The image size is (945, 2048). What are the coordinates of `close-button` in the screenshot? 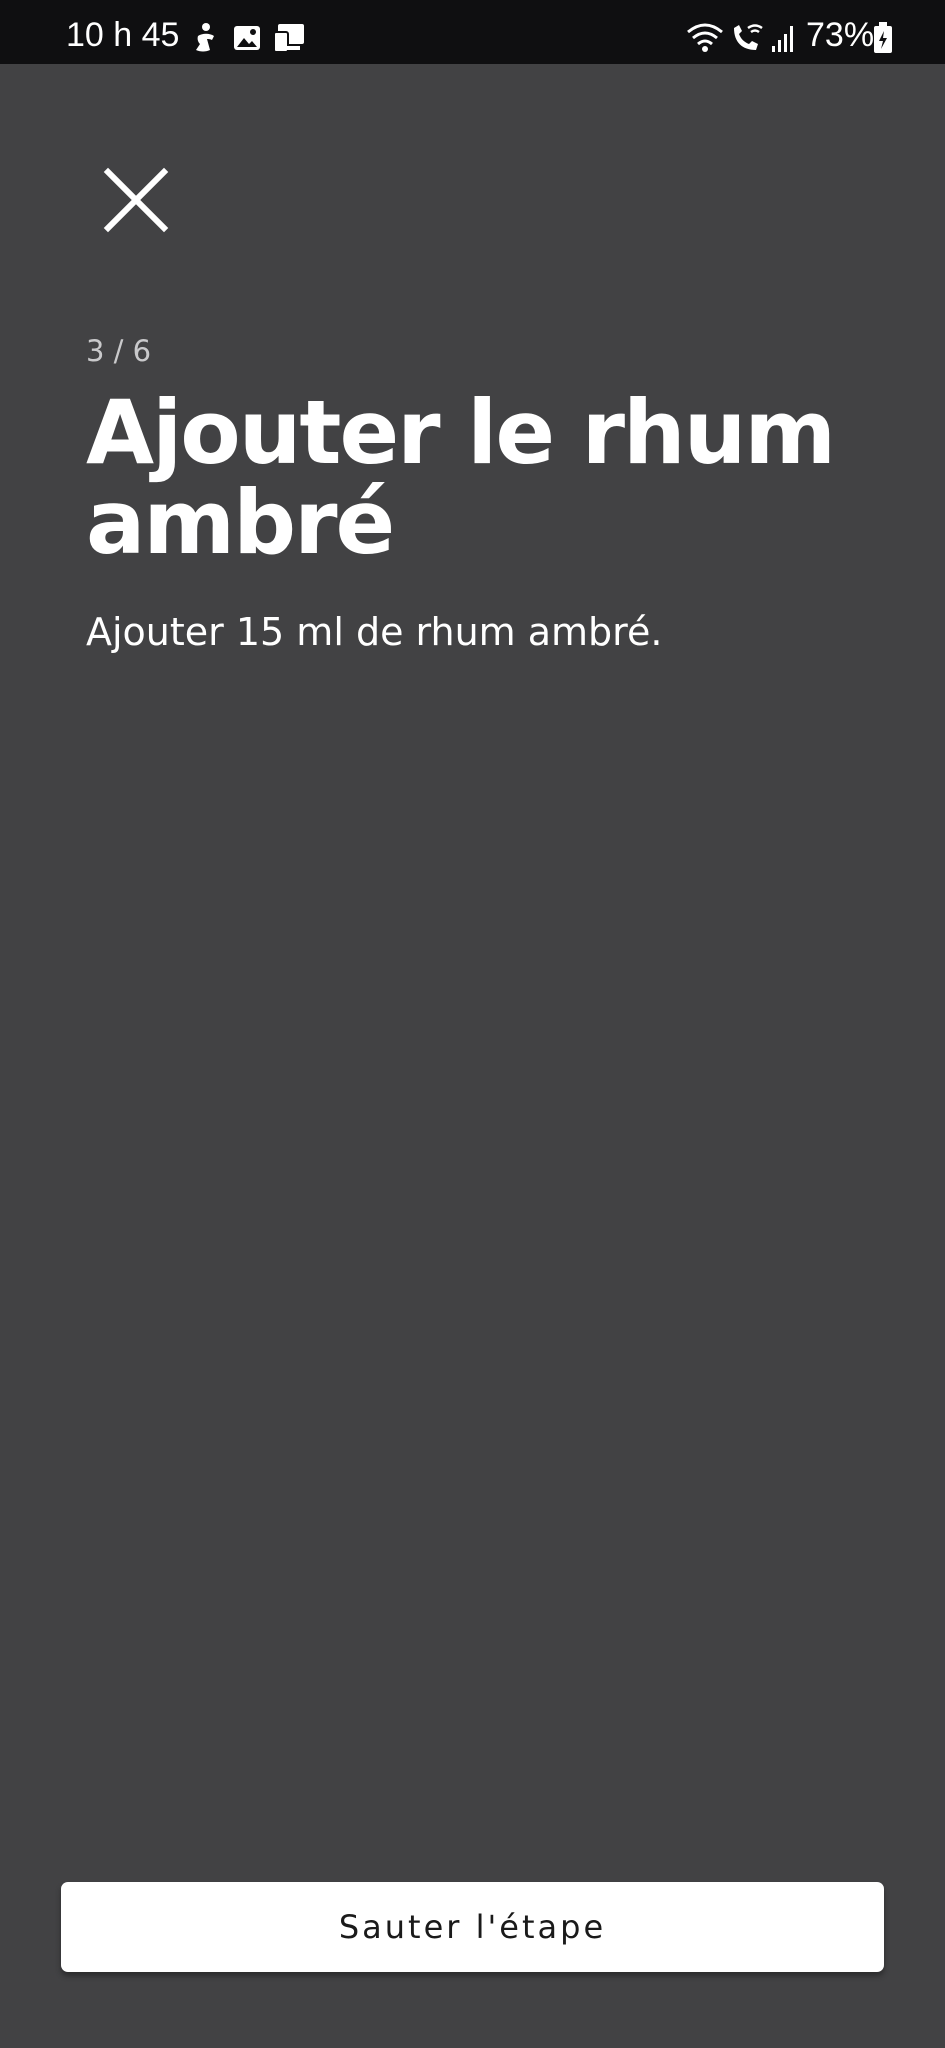 It's located at (136, 200).